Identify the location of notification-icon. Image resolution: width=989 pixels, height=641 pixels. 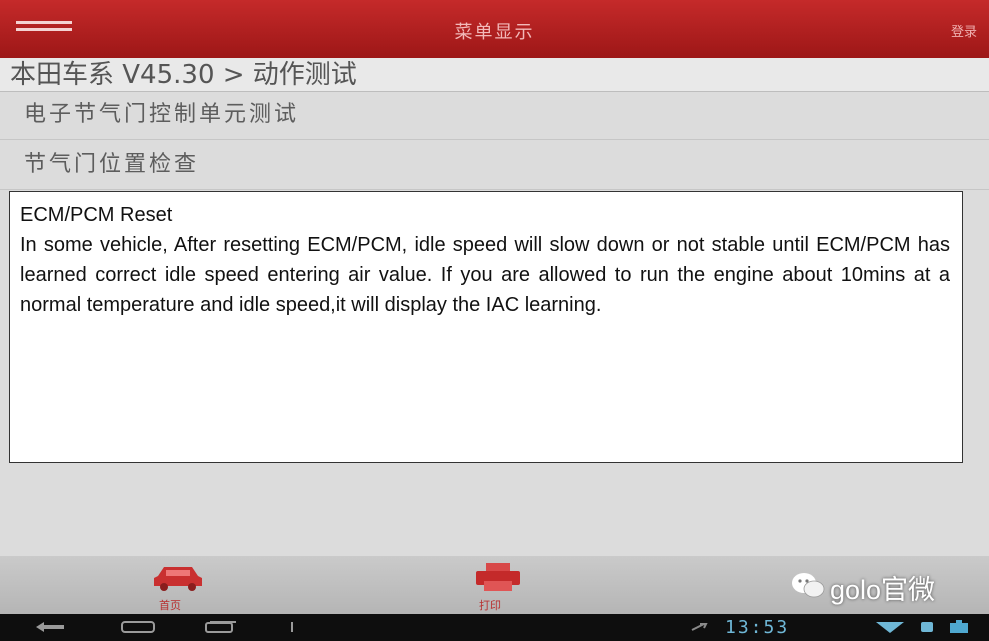
(927, 627).